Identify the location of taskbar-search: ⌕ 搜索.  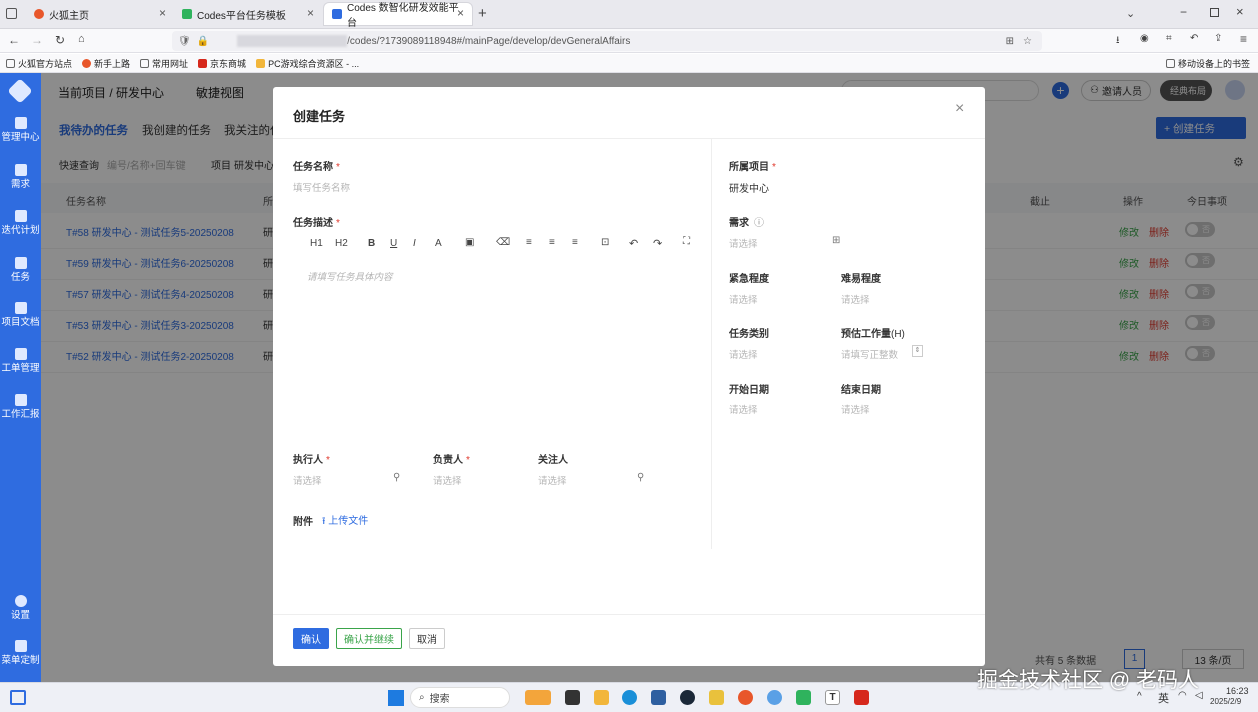
(460, 697).